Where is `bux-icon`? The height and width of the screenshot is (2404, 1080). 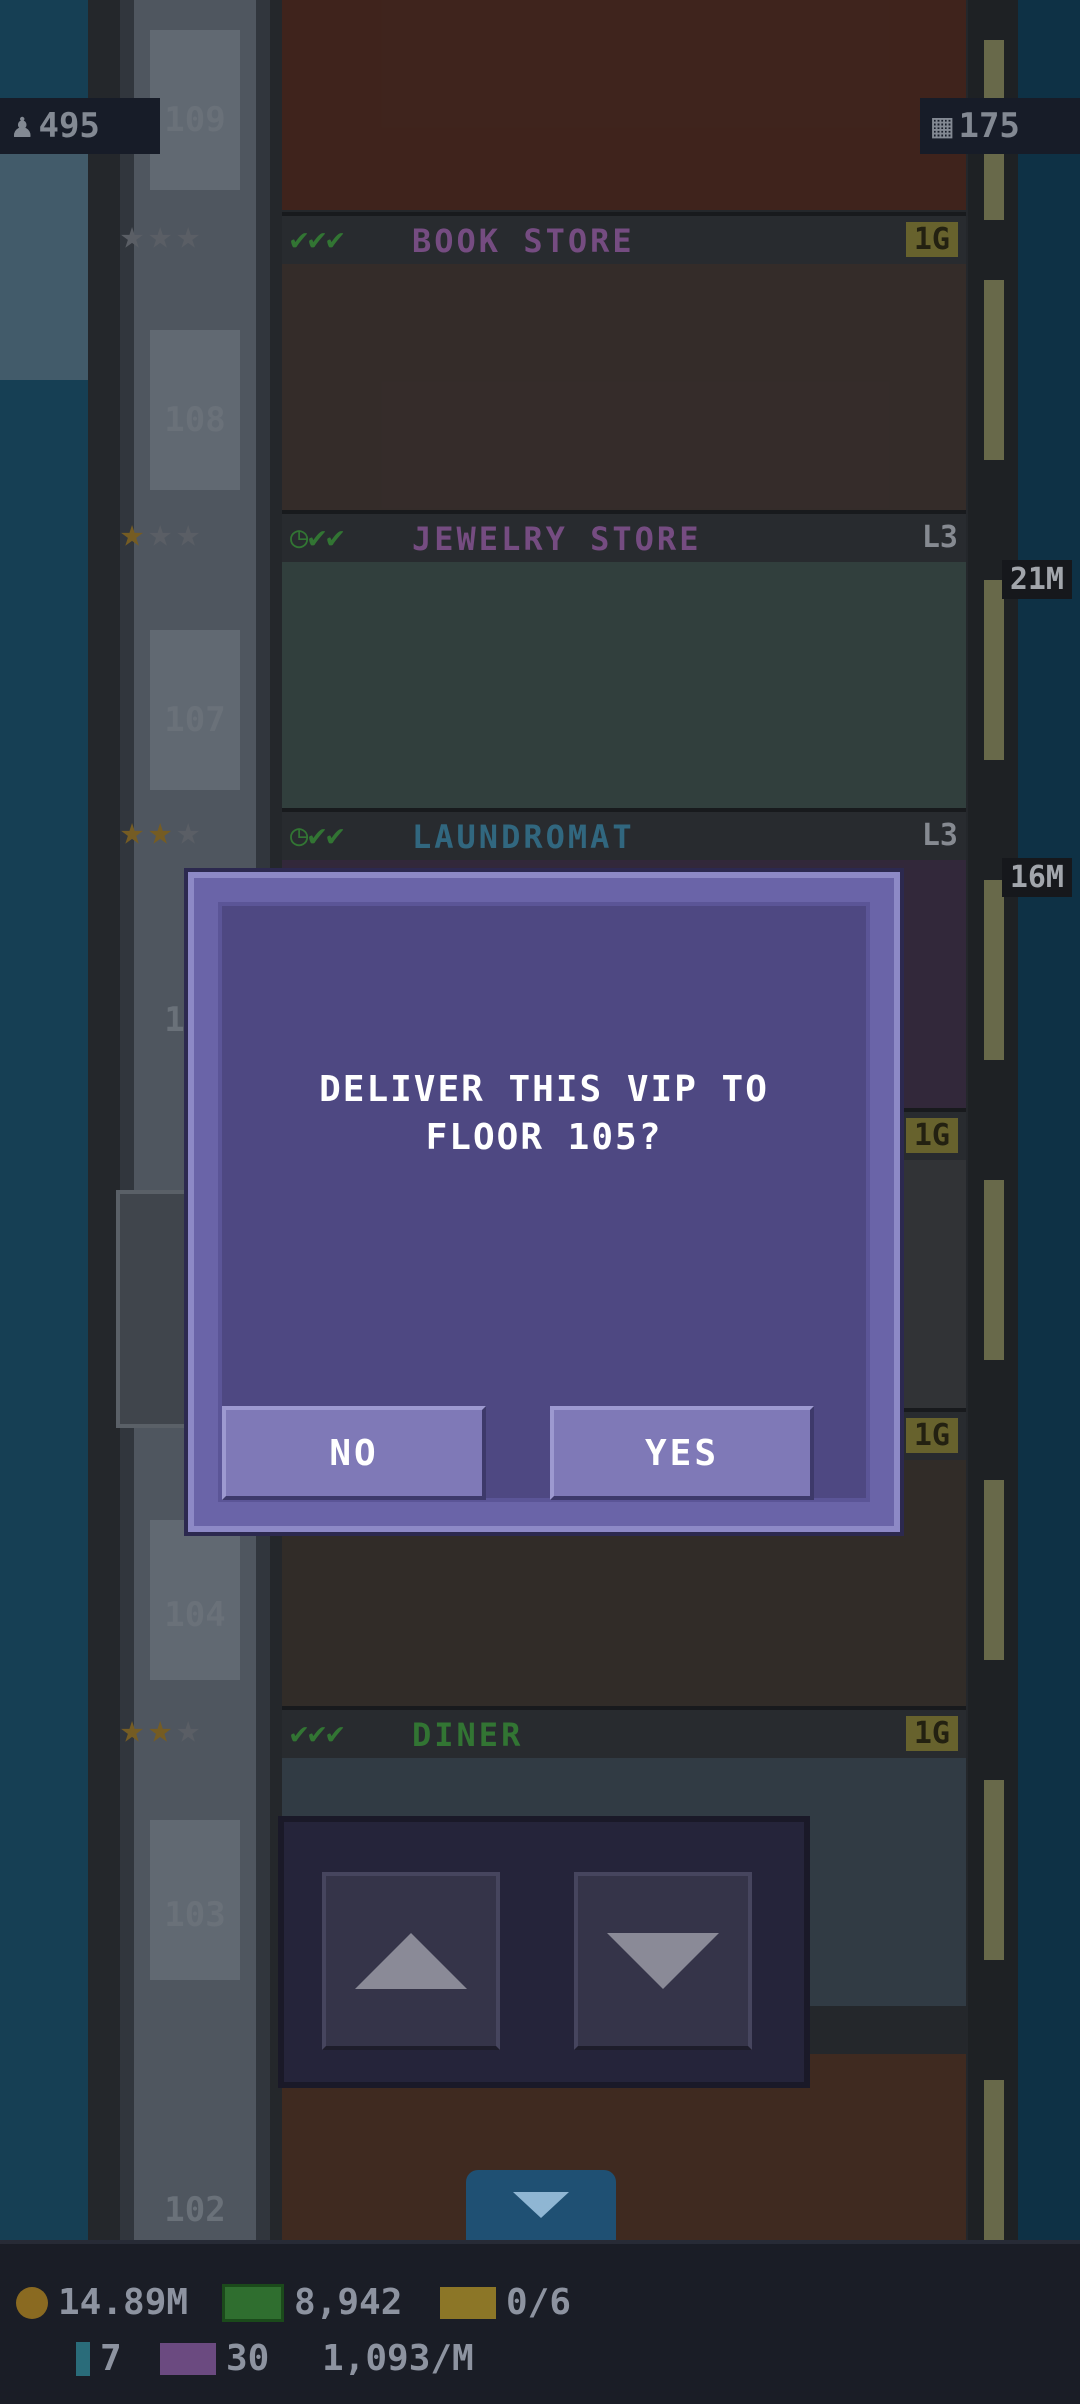 bux-icon is located at coordinates (253, 2302).